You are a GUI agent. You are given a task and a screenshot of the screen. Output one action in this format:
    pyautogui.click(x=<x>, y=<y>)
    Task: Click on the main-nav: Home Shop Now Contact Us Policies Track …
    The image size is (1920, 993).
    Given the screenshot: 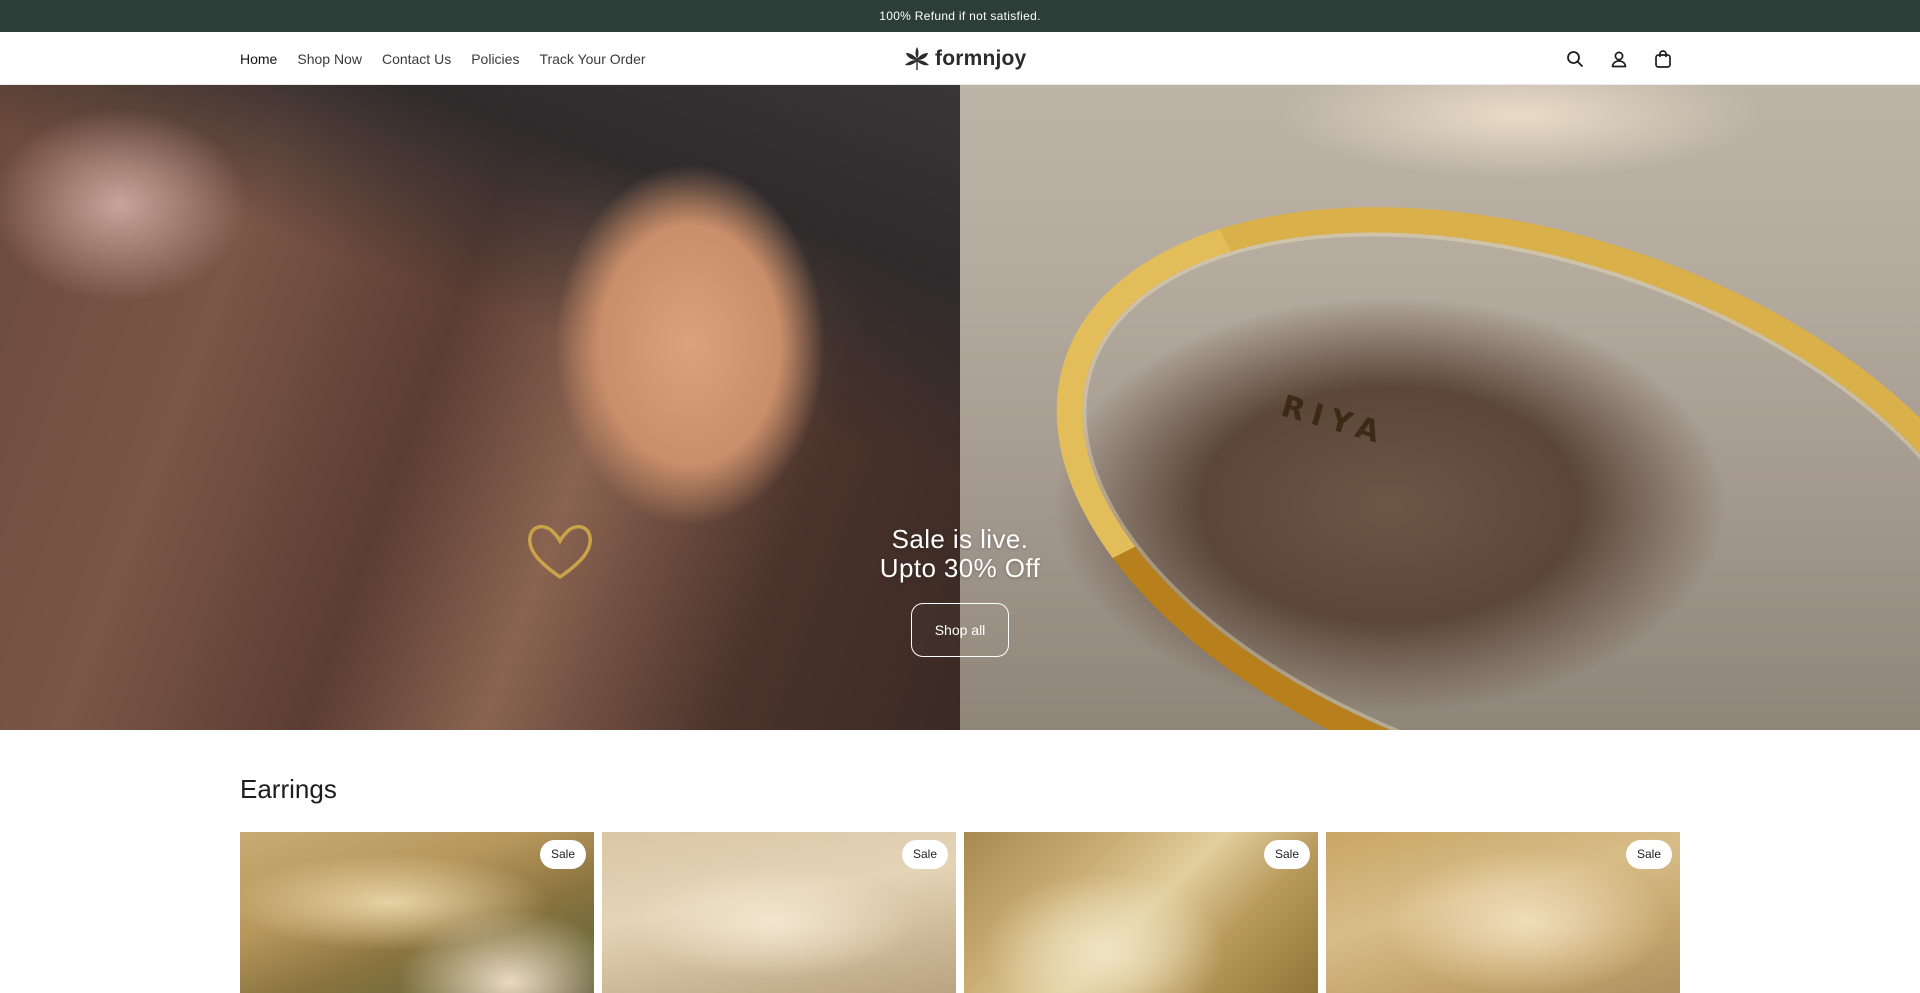 What is the action you would take?
    pyautogui.click(x=453, y=58)
    